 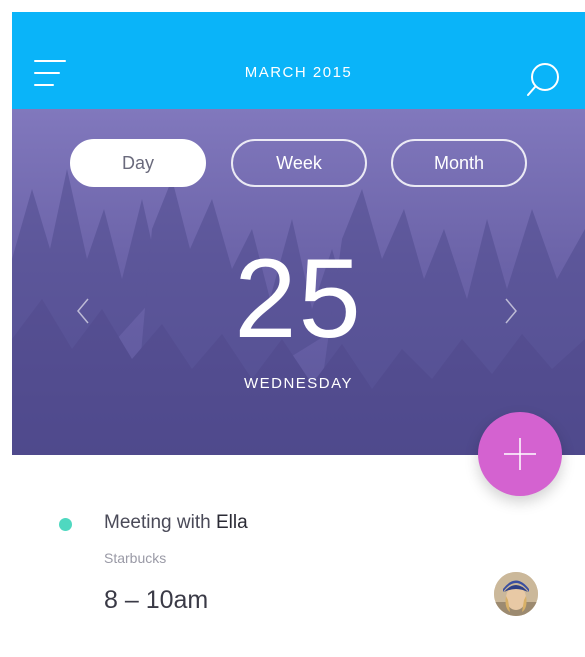 I want to click on avatar-image, so click(x=516, y=594).